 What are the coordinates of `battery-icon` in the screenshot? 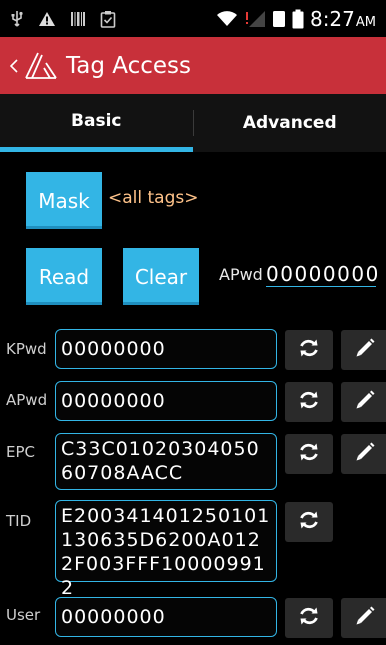 It's located at (298, 19).